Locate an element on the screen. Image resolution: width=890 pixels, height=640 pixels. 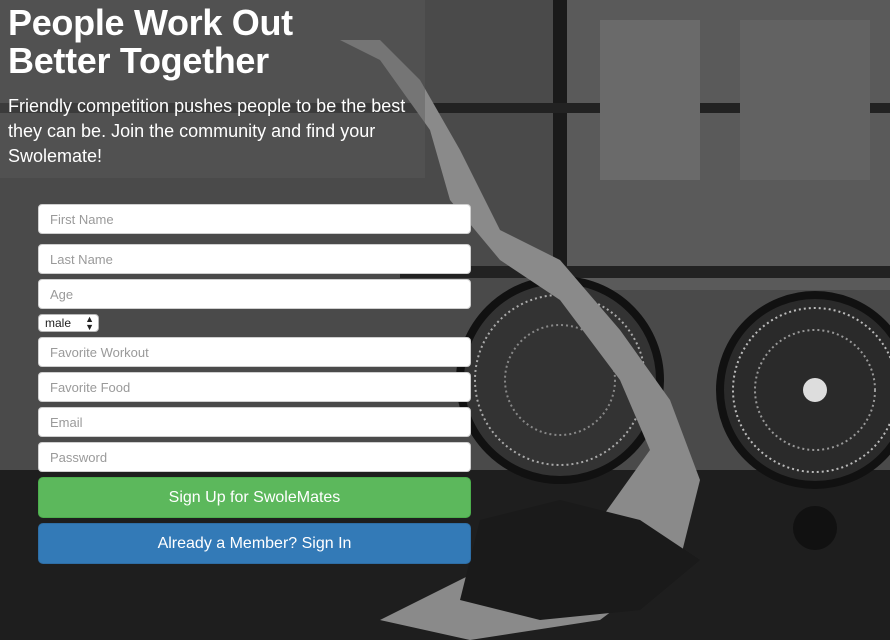
gender-select-value: male is located at coordinates (58, 323).